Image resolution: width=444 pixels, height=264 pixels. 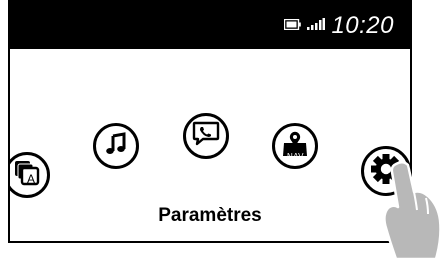 What do you see at coordinates (210, 215) in the screenshot?
I see `selected-menu-label: Paramètres` at bounding box center [210, 215].